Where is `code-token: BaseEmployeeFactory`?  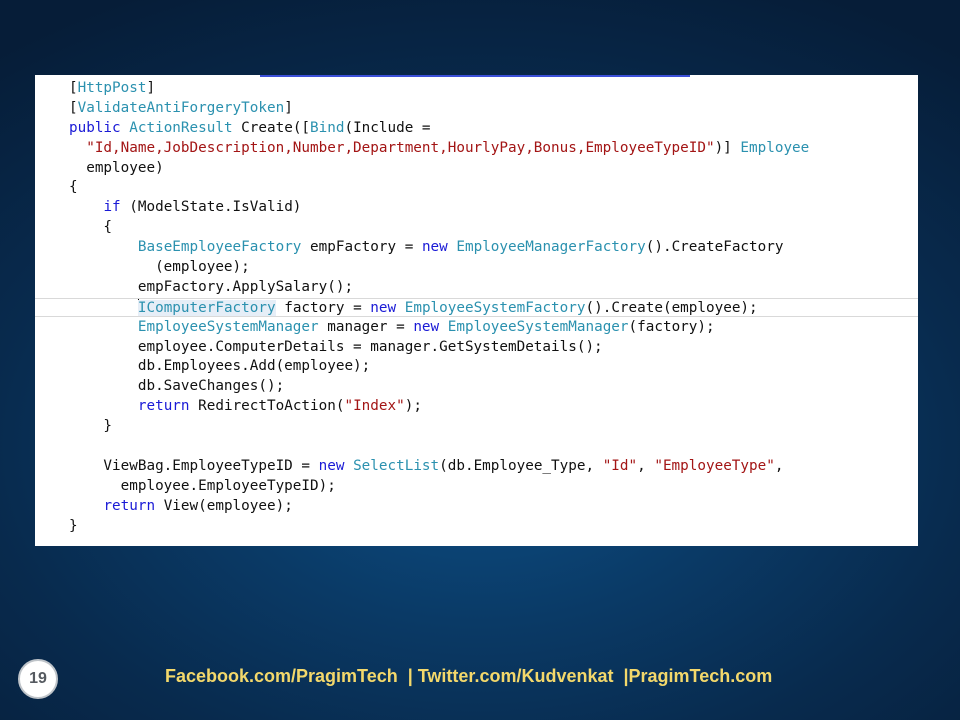 code-token: BaseEmployeeFactory is located at coordinates (219, 247).